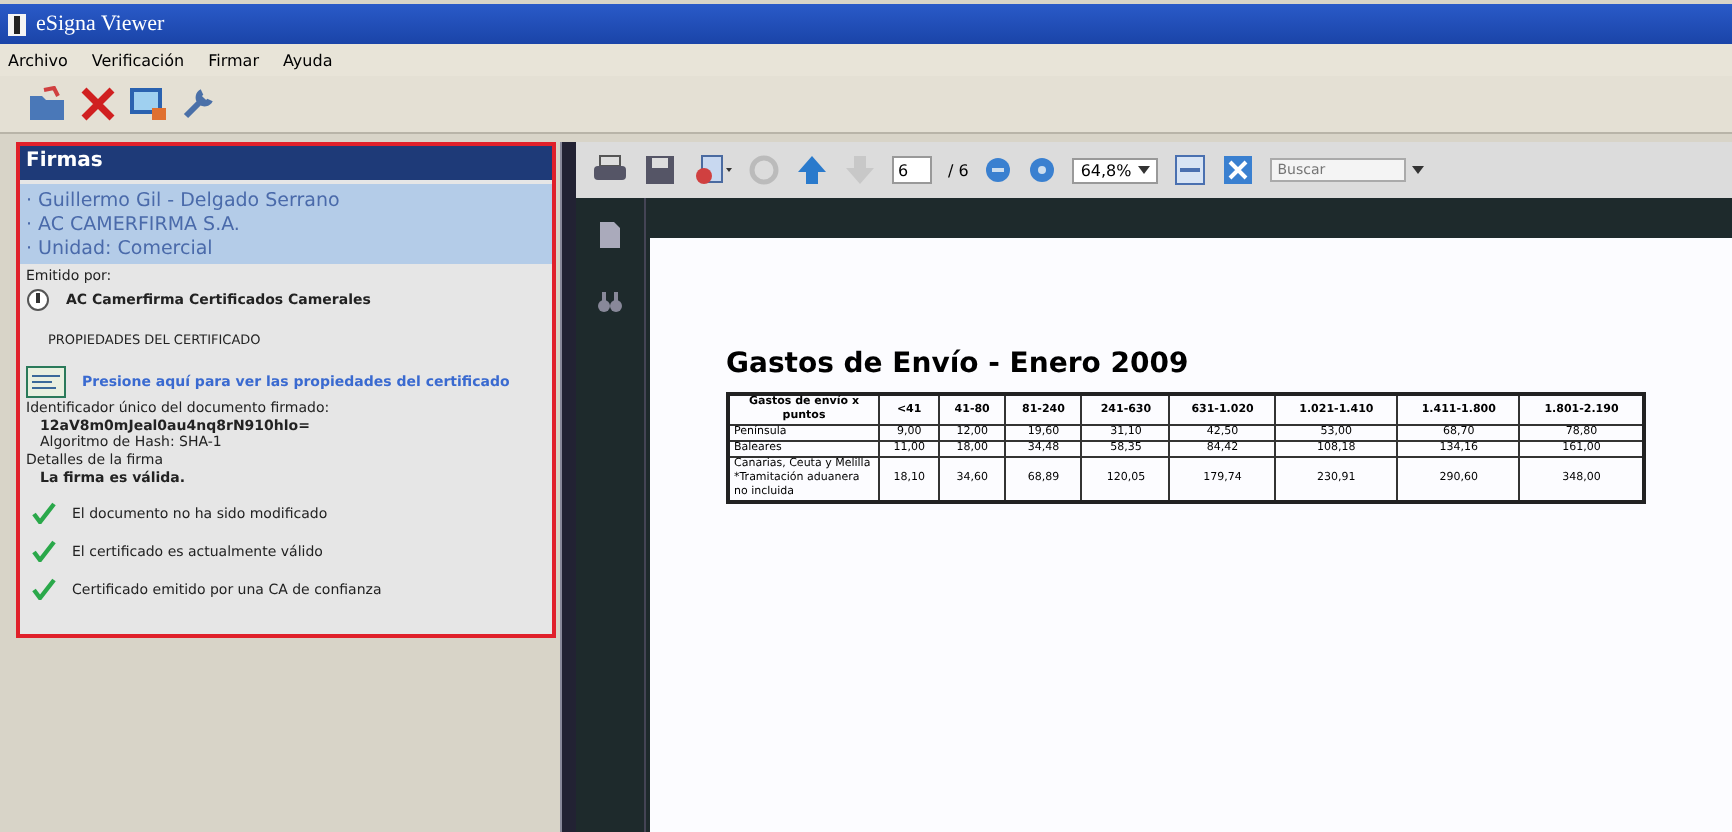  I want to click on panel-title: Firmas, so click(286, 163).